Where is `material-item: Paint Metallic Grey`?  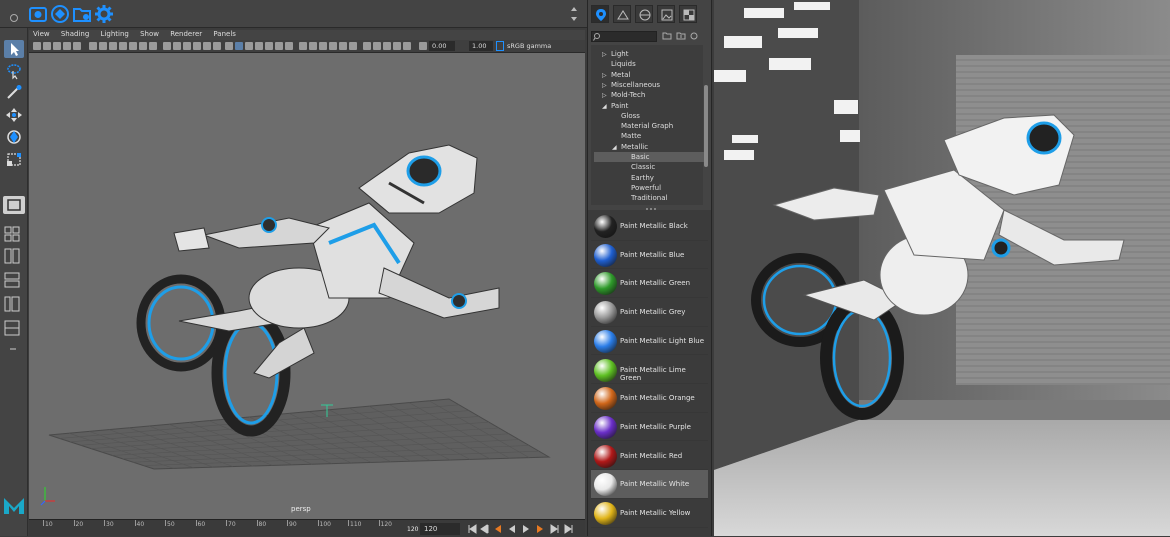
material-item: Paint Metallic Grey is located at coordinates (649, 312).